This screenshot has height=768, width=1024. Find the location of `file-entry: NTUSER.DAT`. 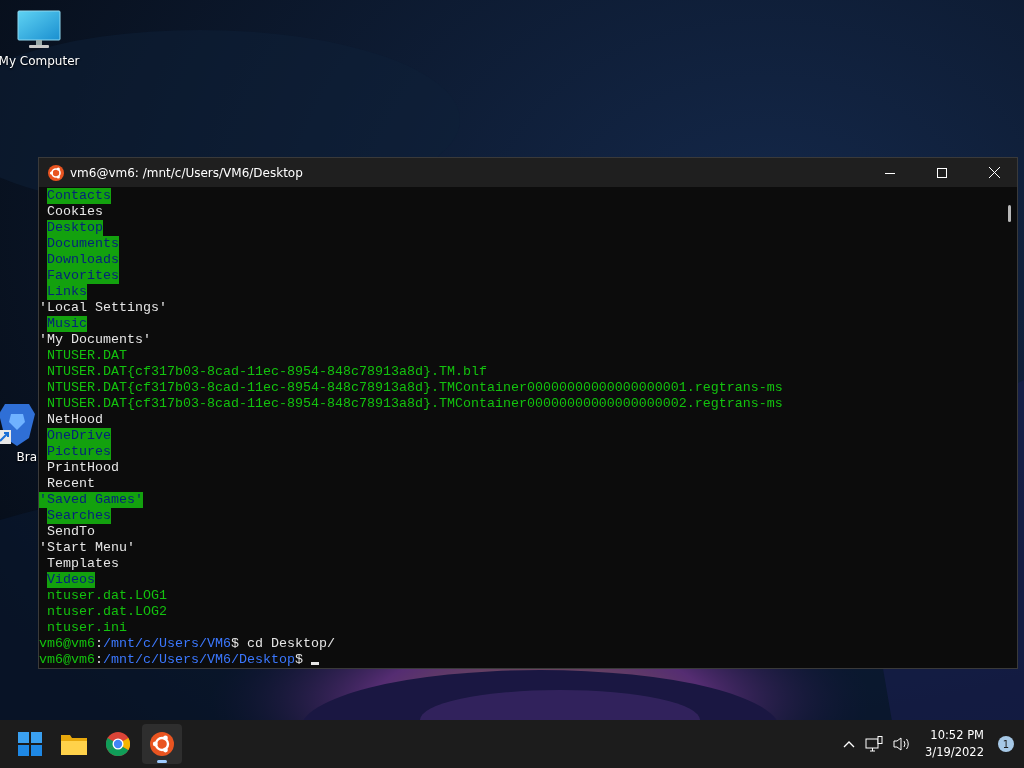

file-entry: NTUSER.DAT is located at coordinates (87, 356).